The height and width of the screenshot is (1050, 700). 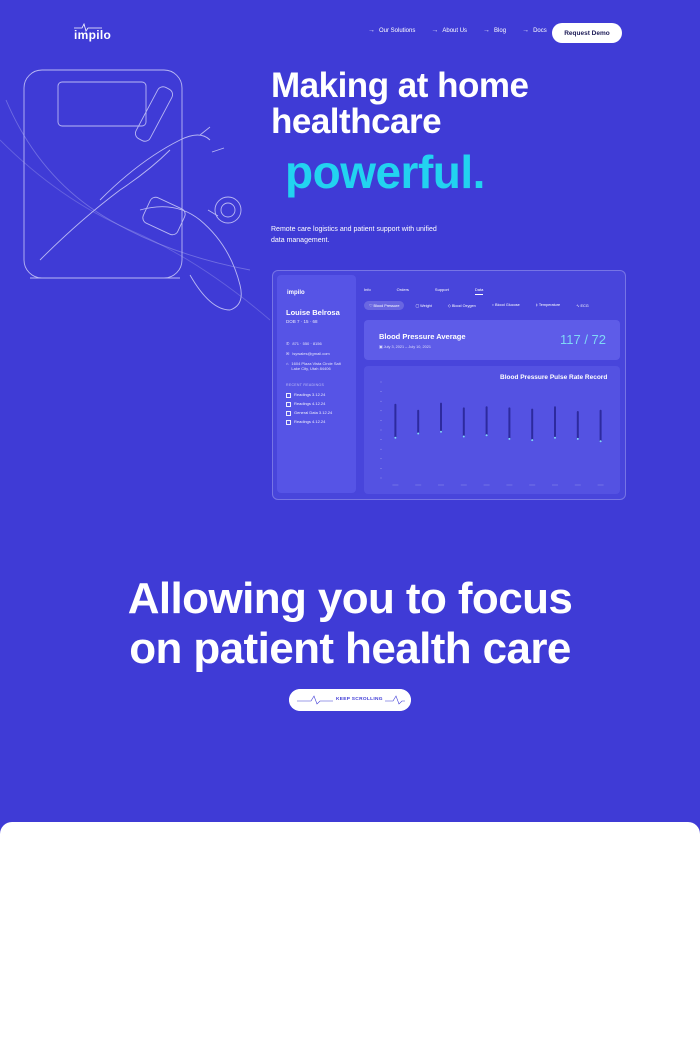 I want to click on chip-label: ECG, so click(x=584, y=306).